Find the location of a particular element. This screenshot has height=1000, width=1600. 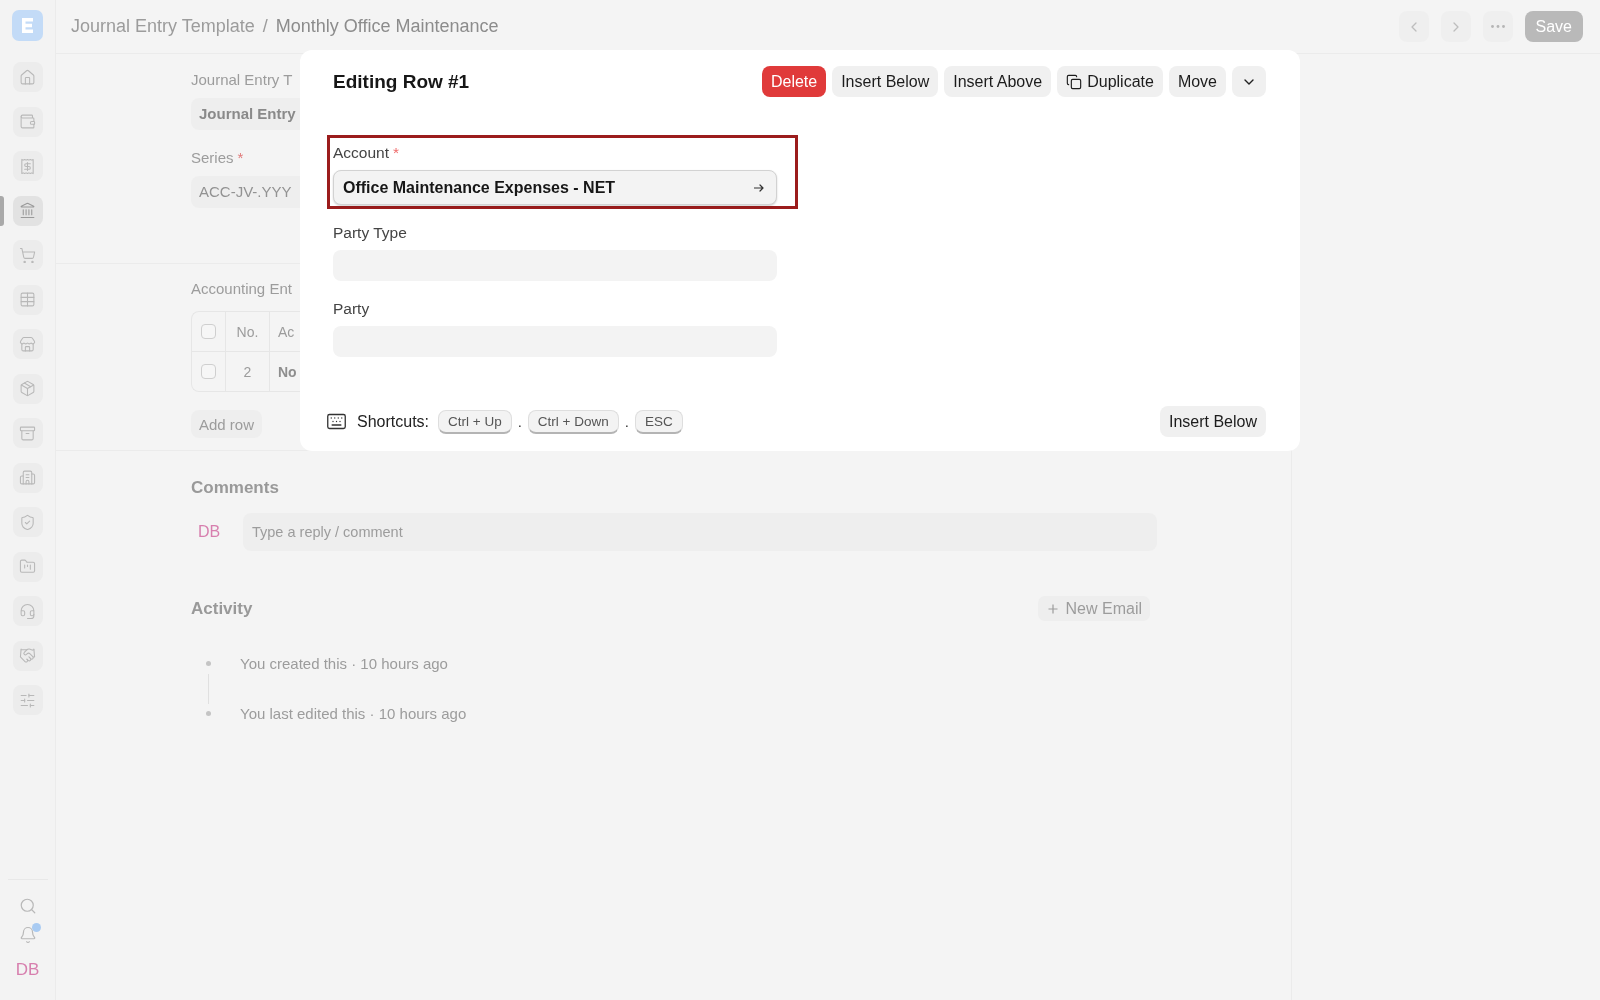

action-button: Duplicate is located at coordinates (1110, 81).